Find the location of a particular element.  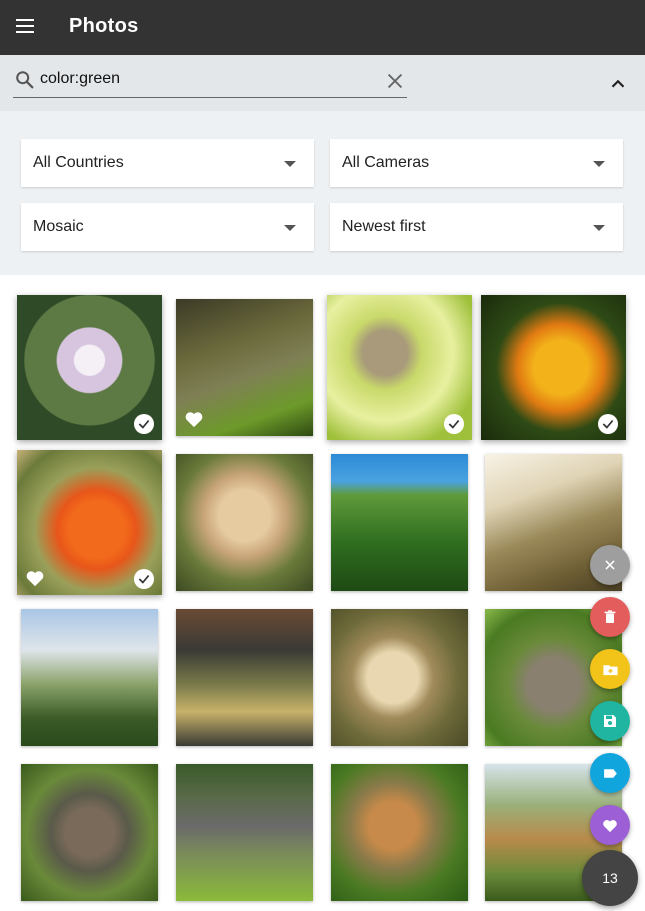

country-select-label: All Countries is located at coordinates (78, 162).